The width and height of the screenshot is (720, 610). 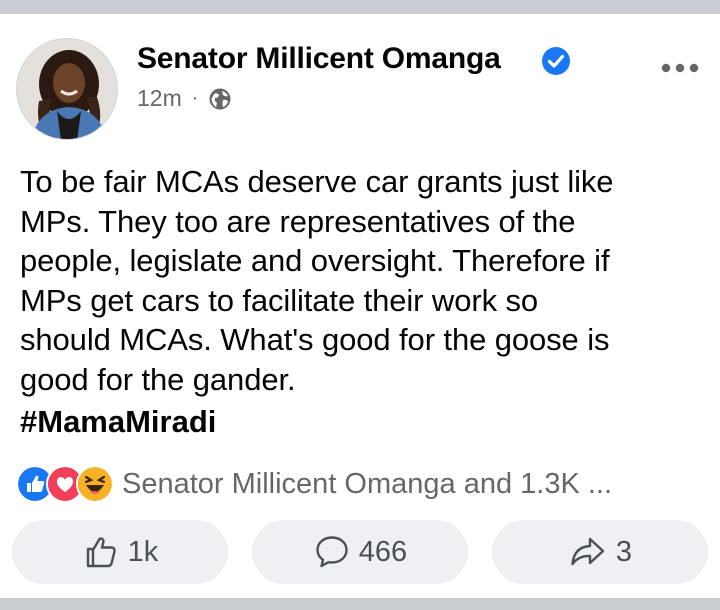 I want to click on post-text-line: MPs. They too are representatives of the, so click(x=298, y=221).